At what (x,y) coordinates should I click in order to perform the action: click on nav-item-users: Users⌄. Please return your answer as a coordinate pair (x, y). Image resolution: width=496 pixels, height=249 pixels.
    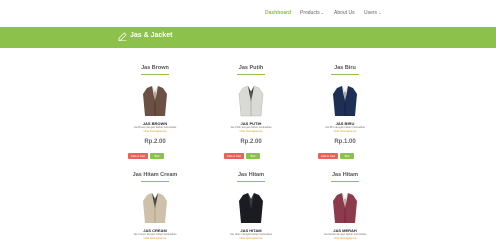
    Looking at the image, I should click on (372, 13).